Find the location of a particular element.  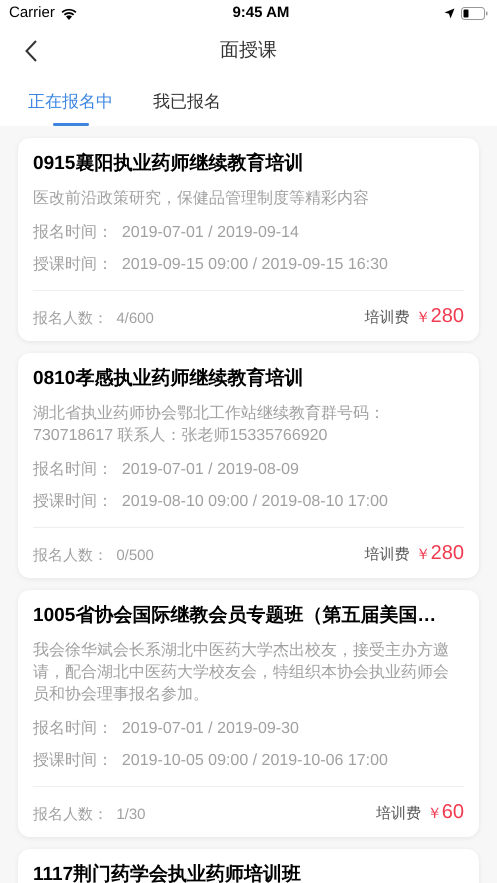

course-card: 1117荆门药学会执业药师培训班 is located at coordinates (248, 866).